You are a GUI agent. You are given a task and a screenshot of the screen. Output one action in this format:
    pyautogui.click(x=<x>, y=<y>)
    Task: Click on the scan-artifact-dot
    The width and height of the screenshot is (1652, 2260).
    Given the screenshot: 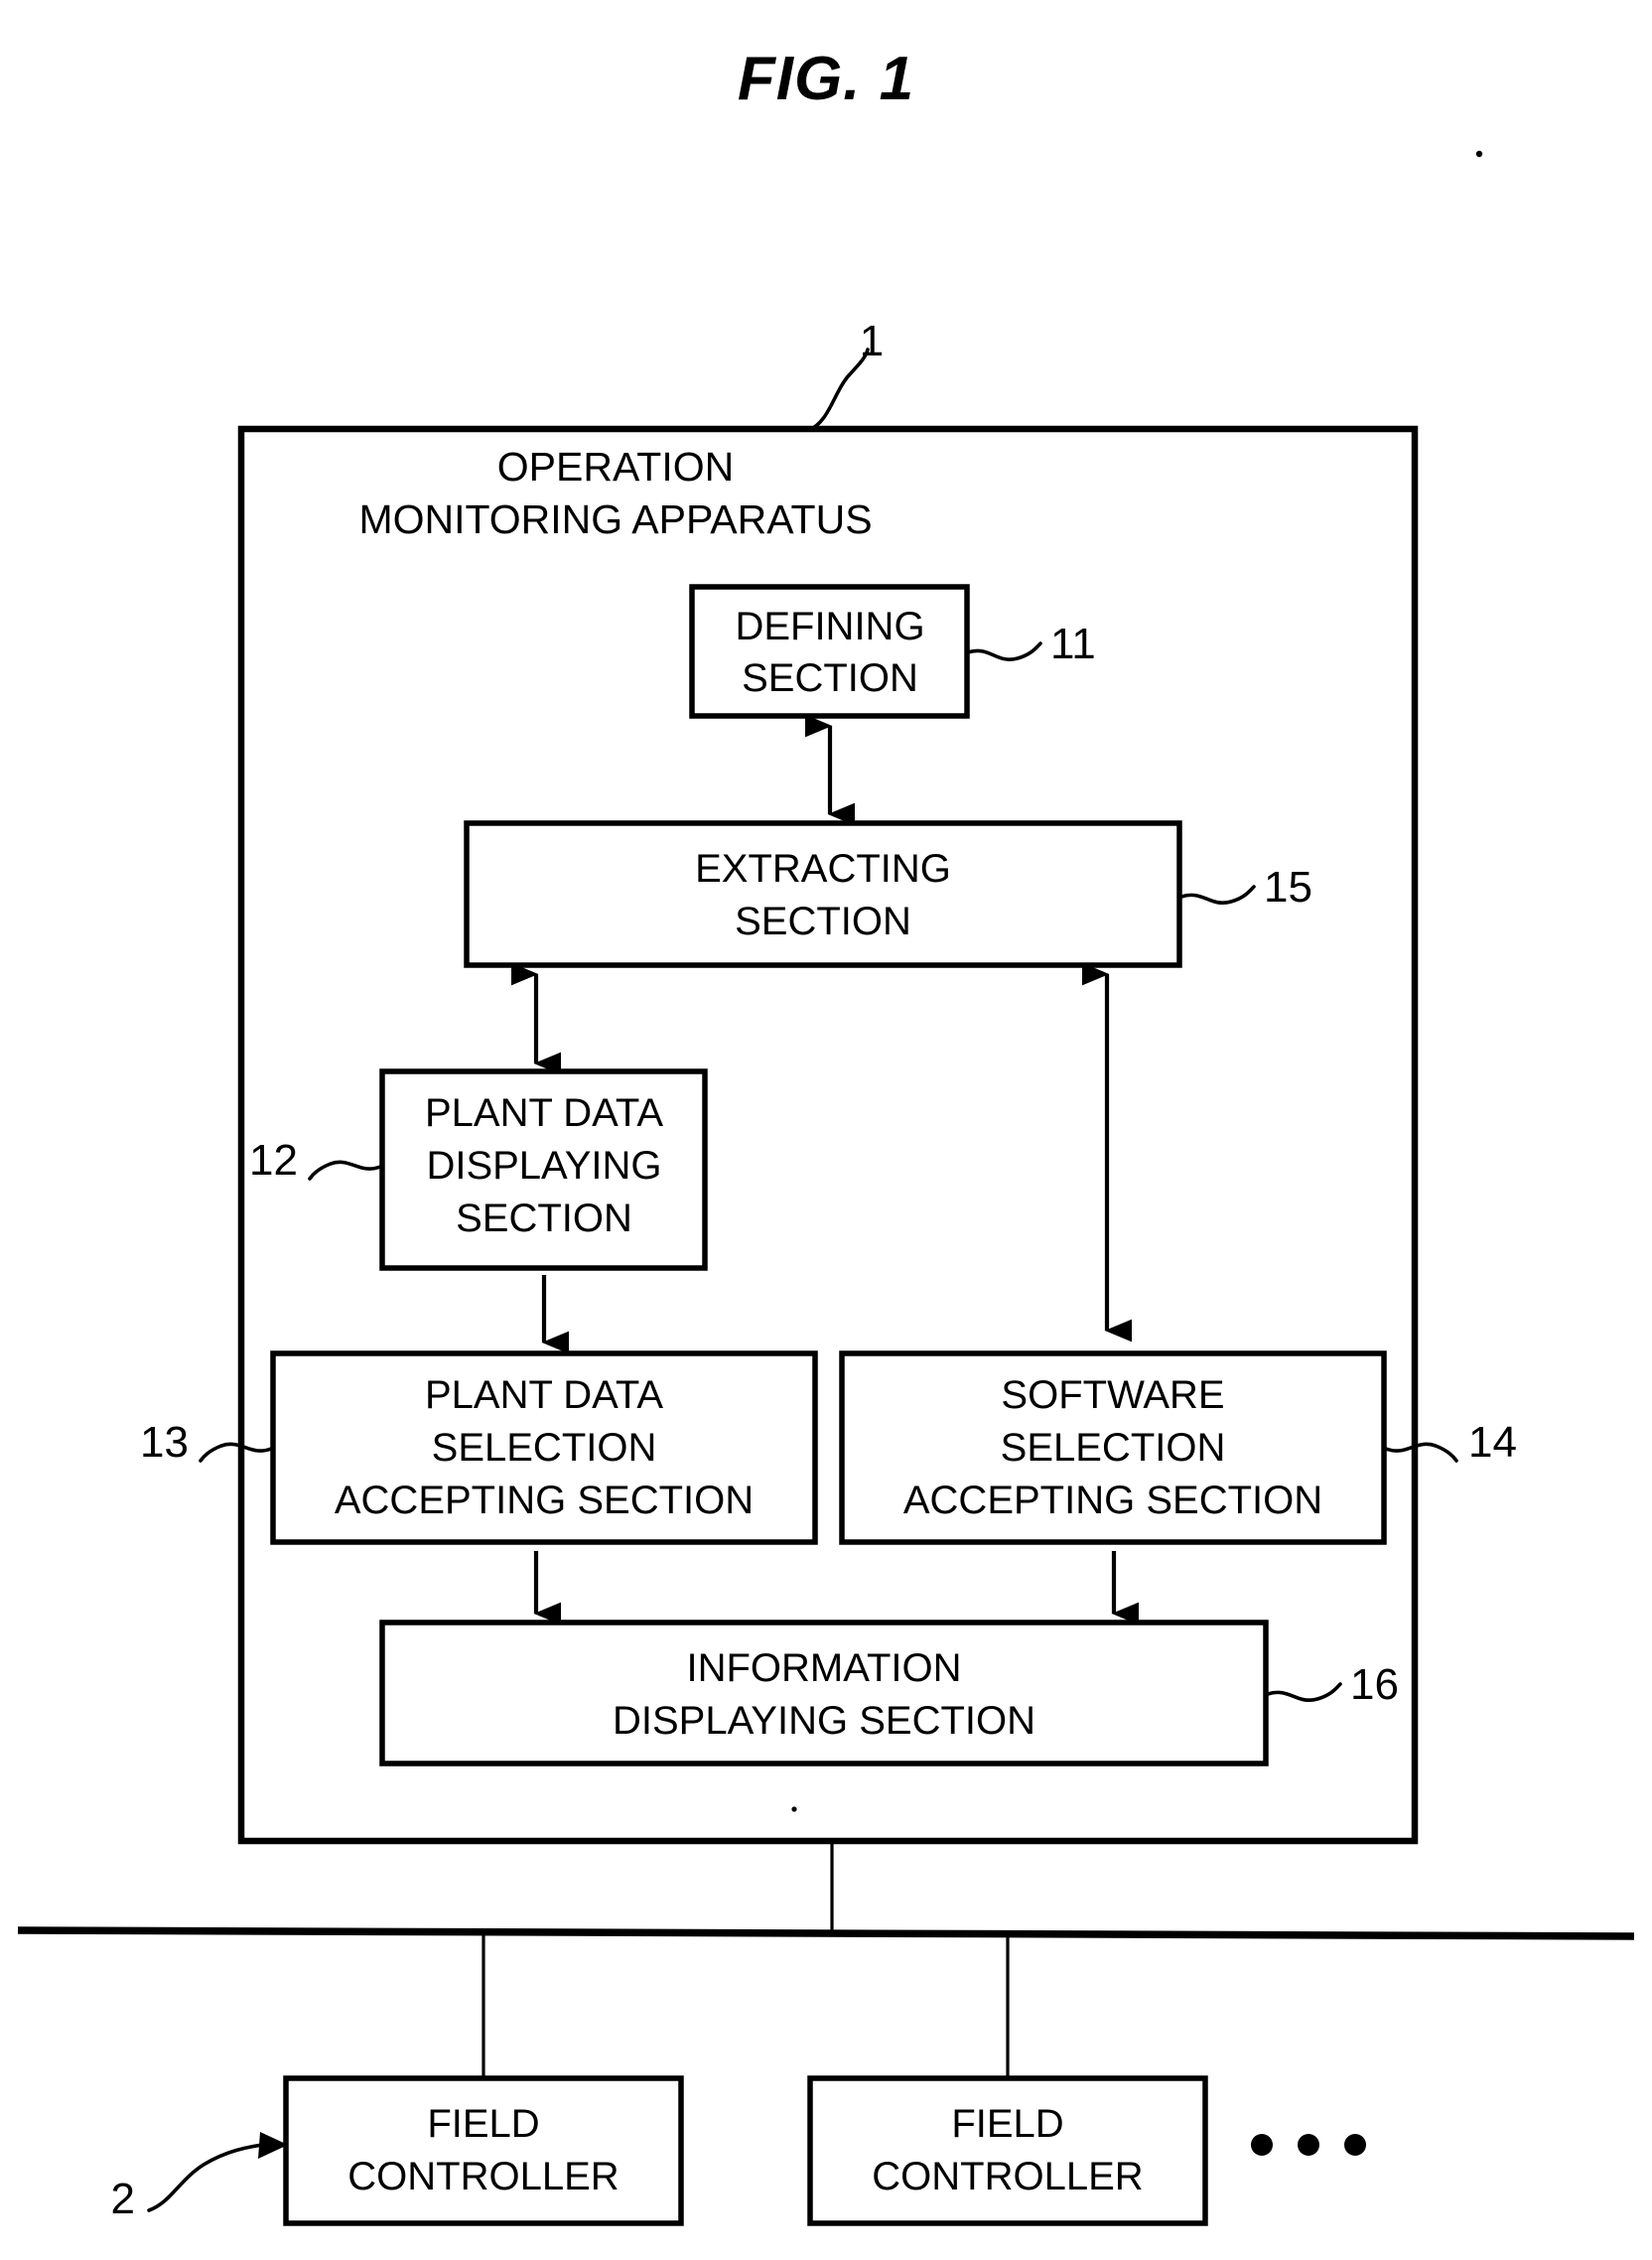 What is the action you would take?
    pyautogui.click(x=1479, y=154)
    